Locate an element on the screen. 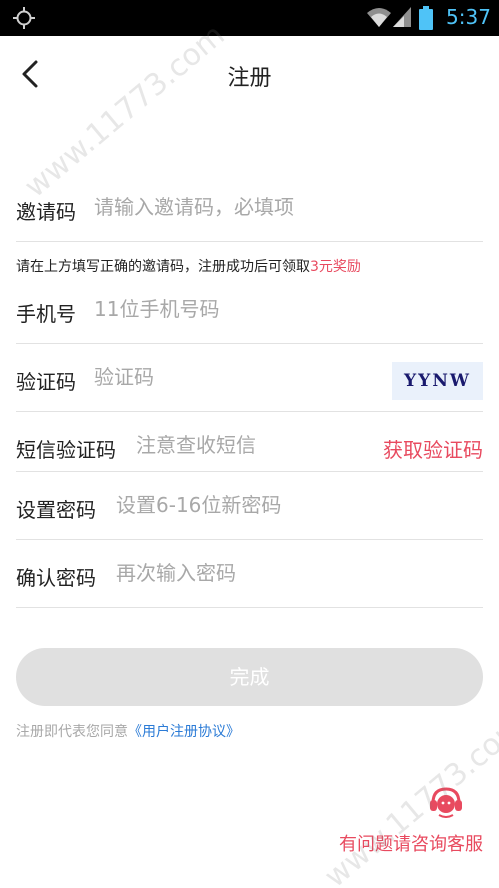  customer-service-label: 有问题请咨询客服 is located at coordinates (411, 844).